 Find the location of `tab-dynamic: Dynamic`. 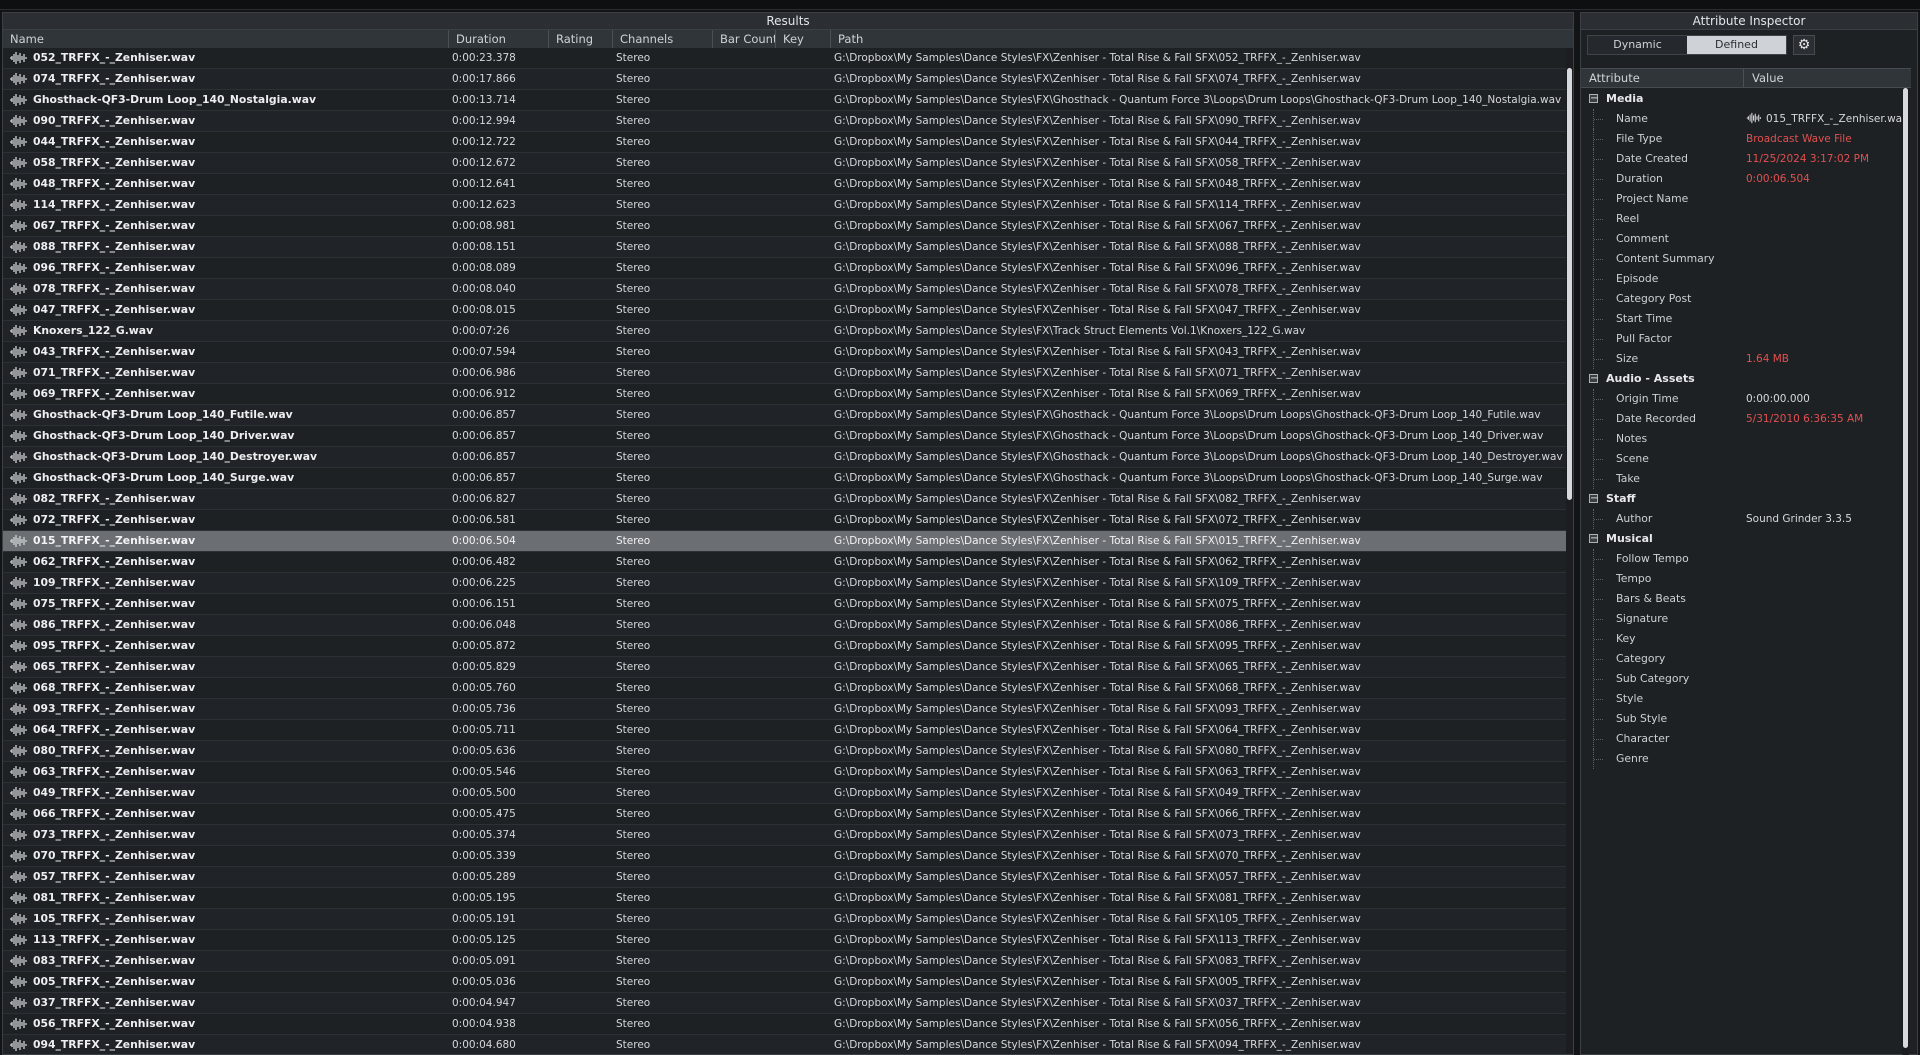

tab-dynamic: Dynamic is located at coordinates (1637, 45).